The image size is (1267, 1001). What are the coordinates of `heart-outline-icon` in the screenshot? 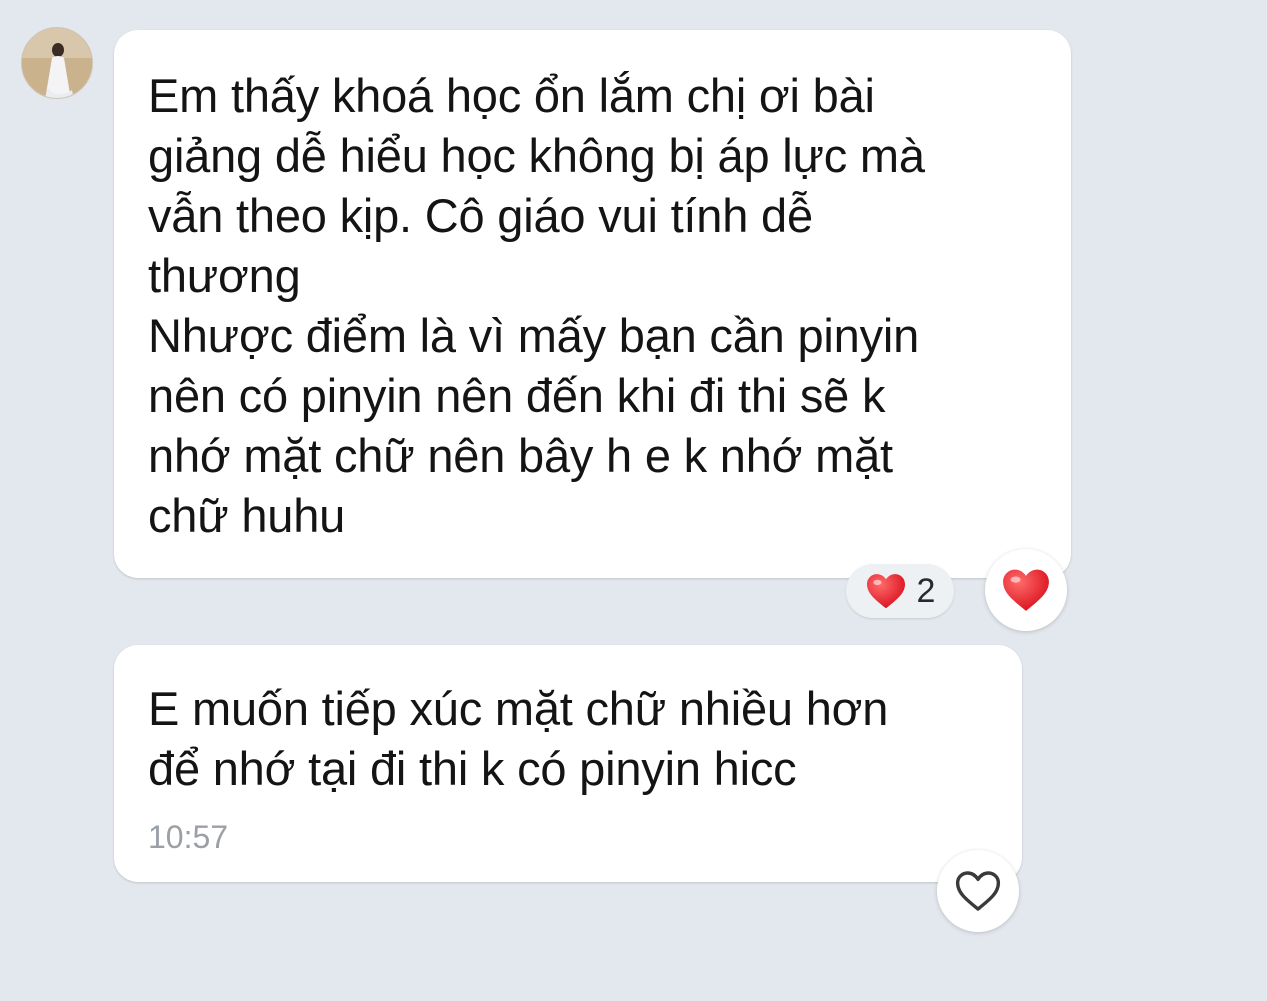 It's located at (978, 891).